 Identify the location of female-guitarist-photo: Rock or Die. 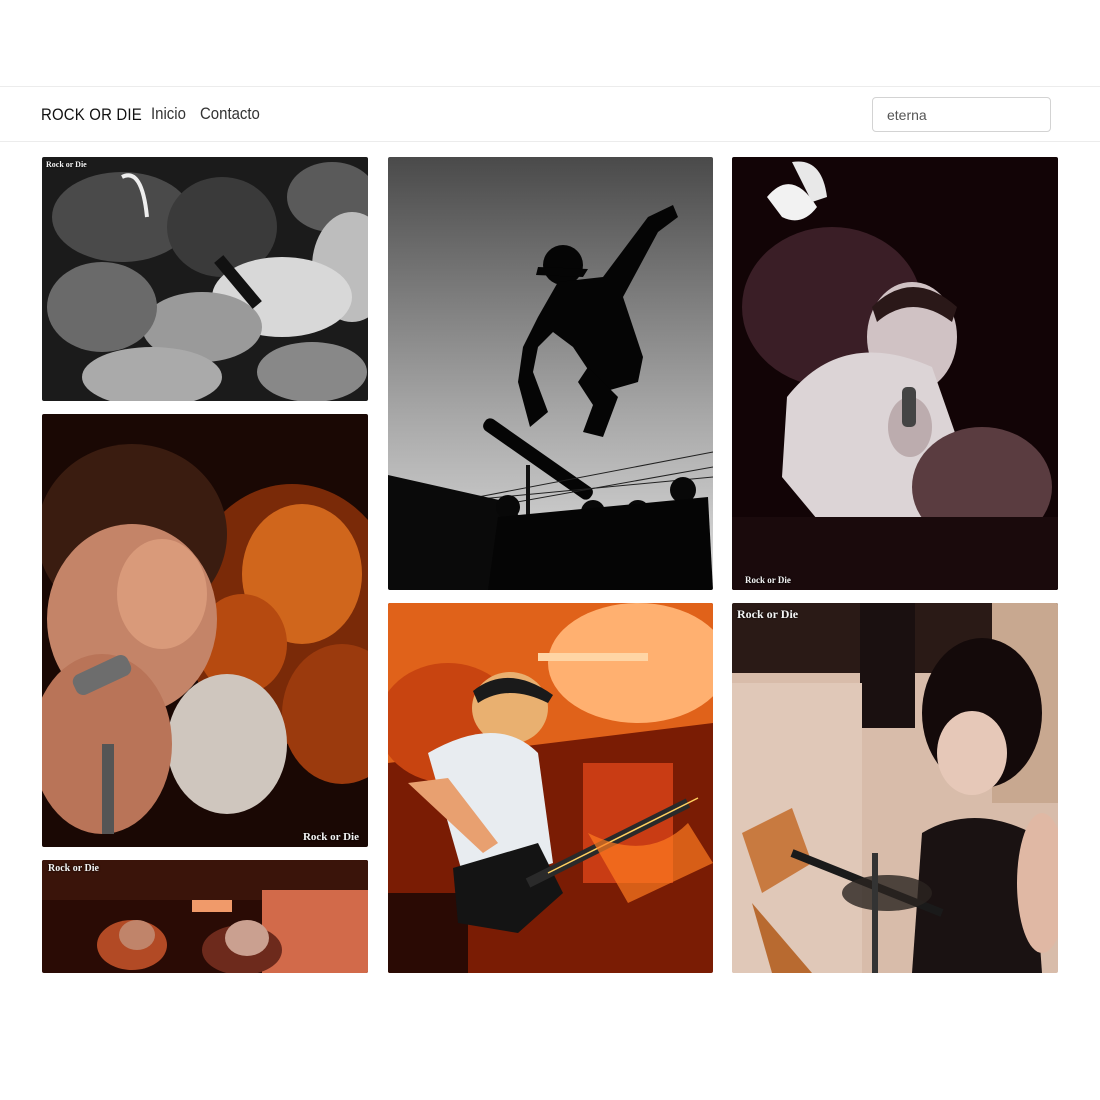
(895, 788).